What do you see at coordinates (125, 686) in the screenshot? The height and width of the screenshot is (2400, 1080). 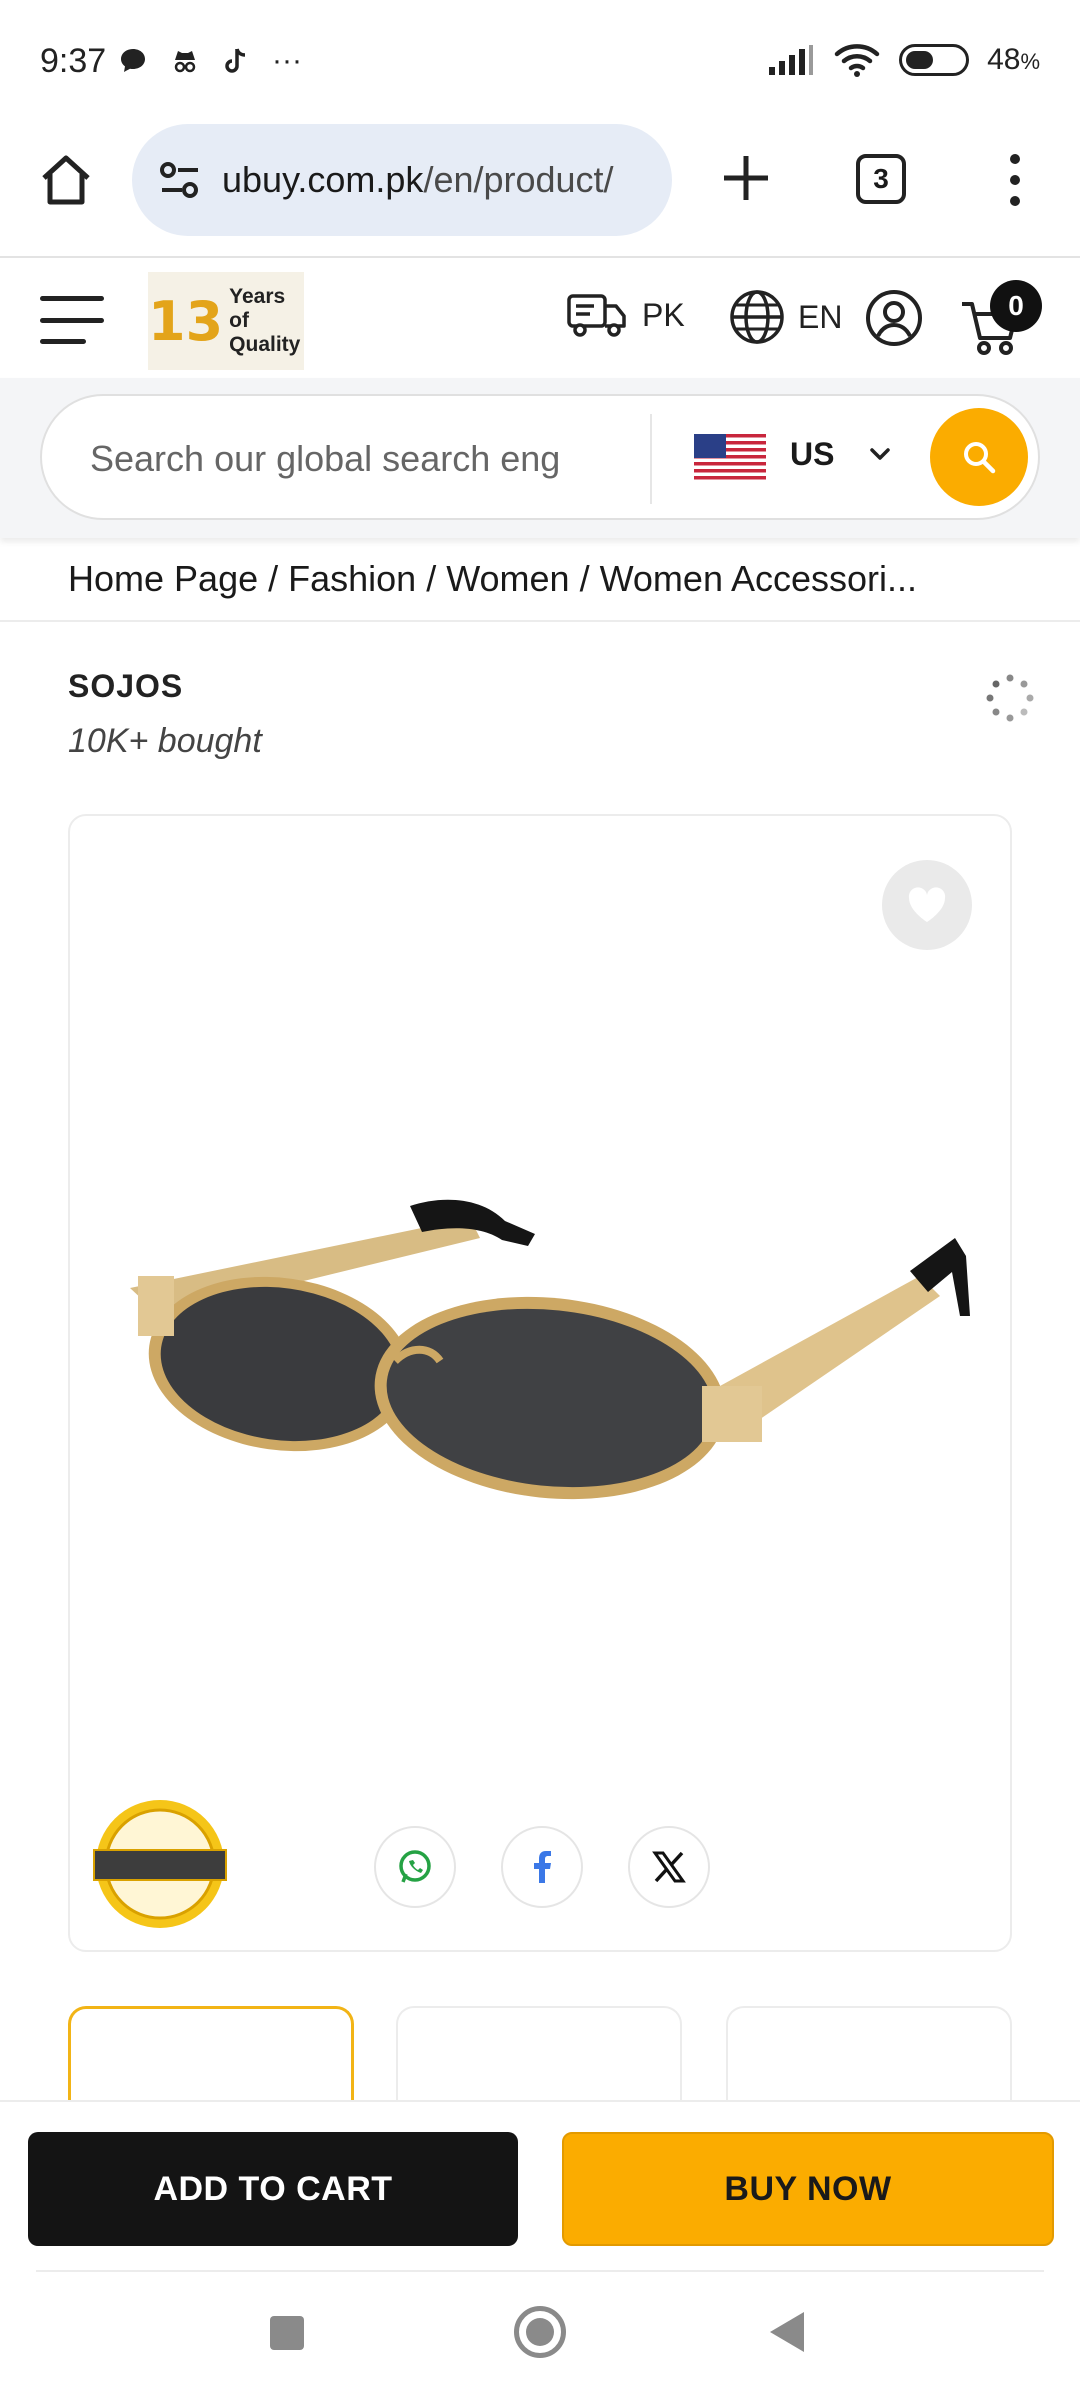 I see `product-brand: SOJOS` at bounding box center [125, 686].